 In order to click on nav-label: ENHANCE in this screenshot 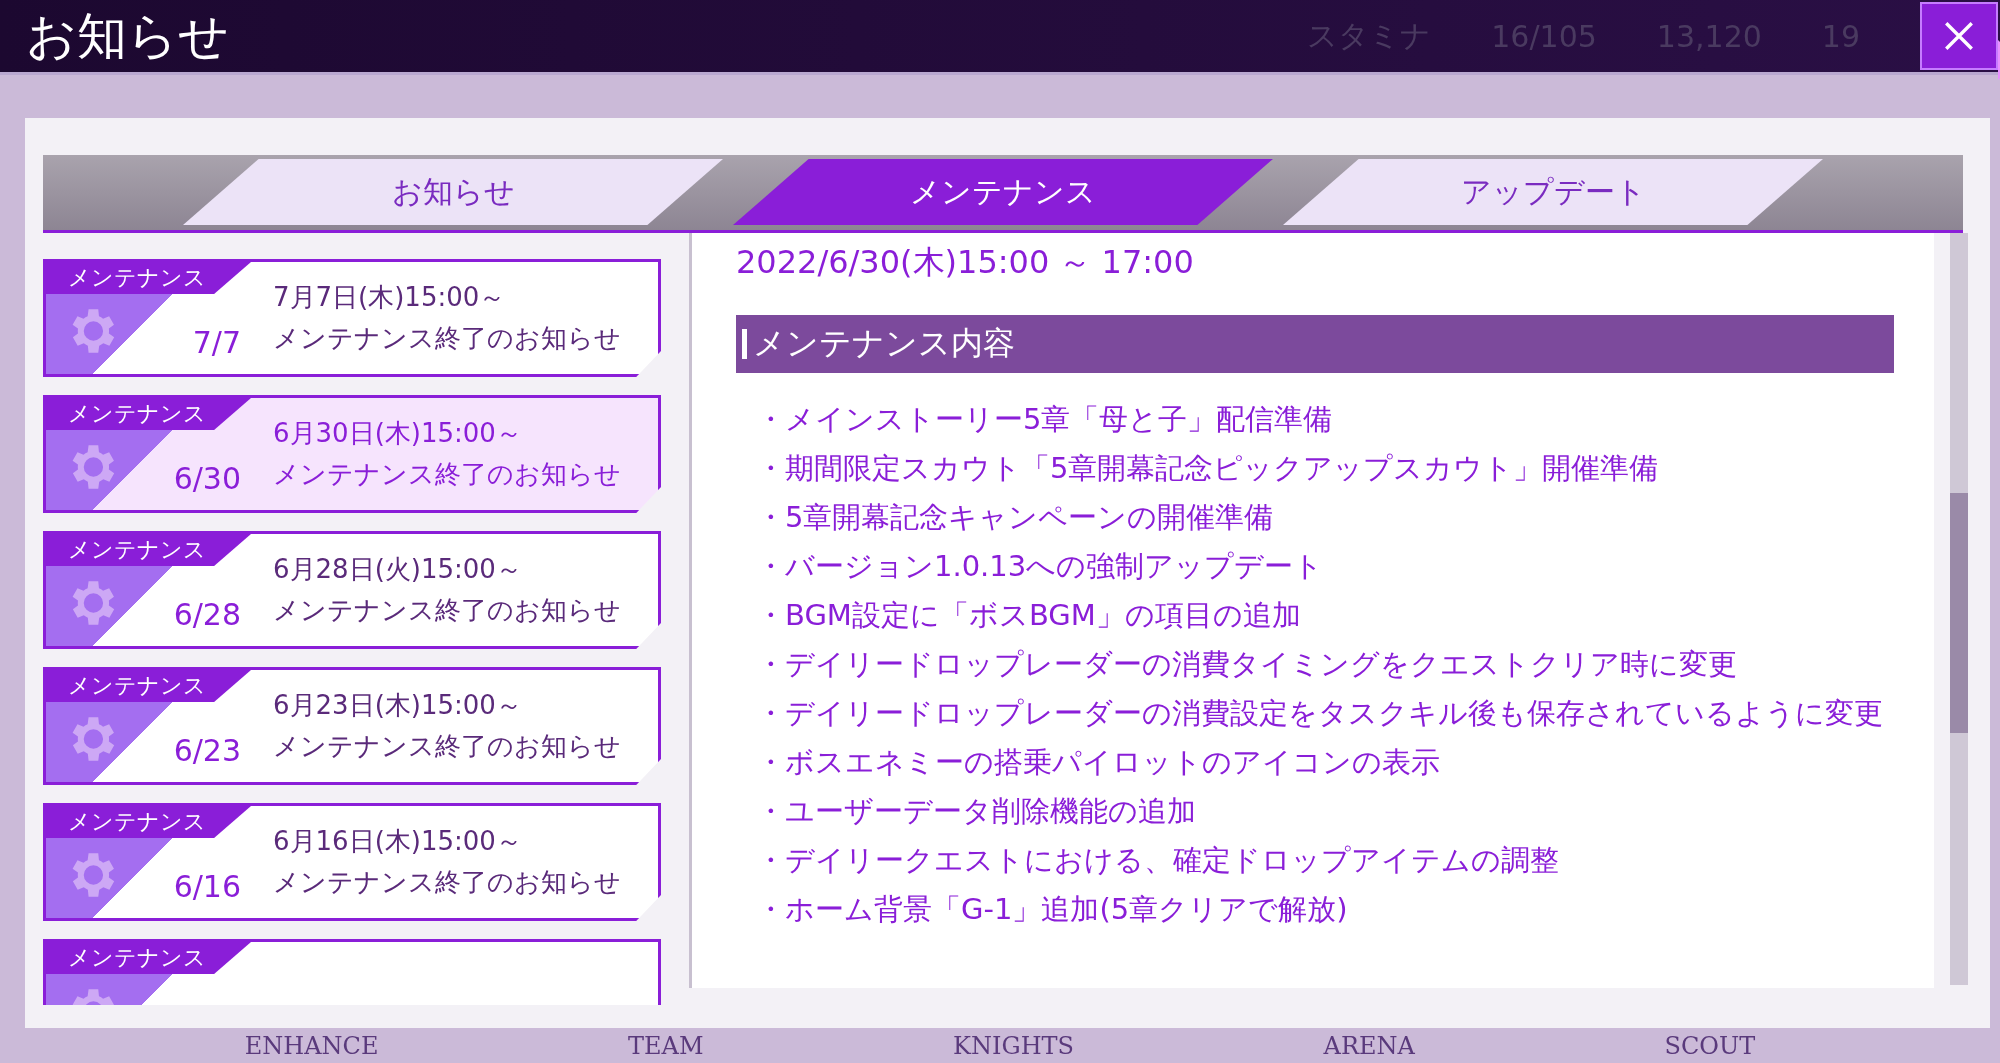, I will do `click(311, 1045)`.